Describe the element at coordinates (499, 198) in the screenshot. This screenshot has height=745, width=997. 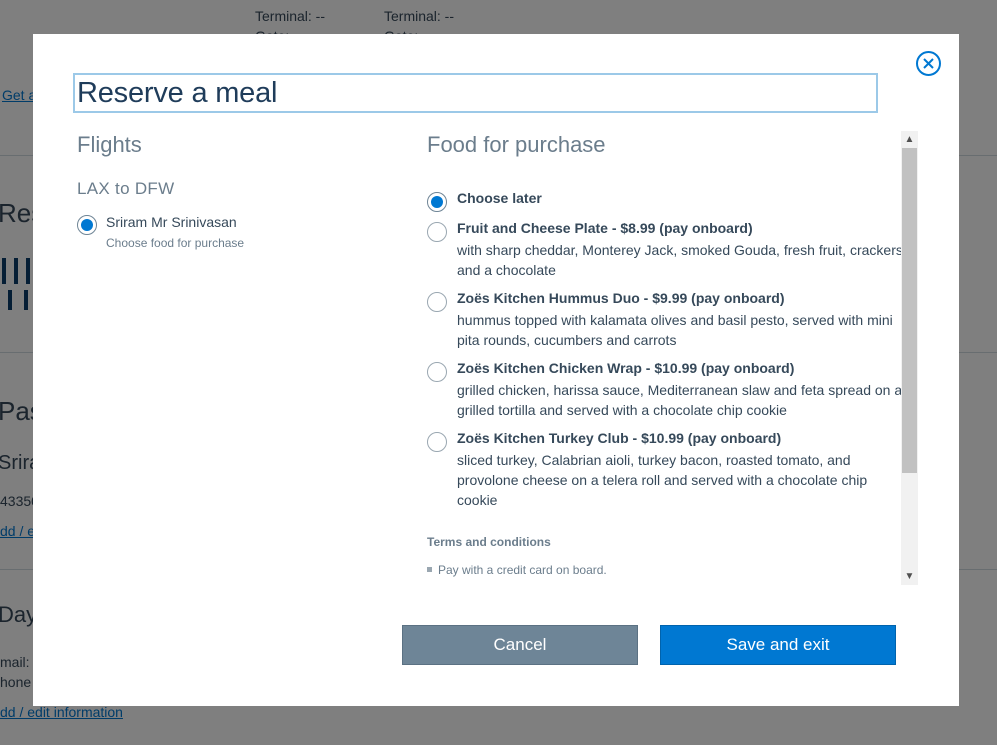
I see `meal-title: Choose later` at that location.